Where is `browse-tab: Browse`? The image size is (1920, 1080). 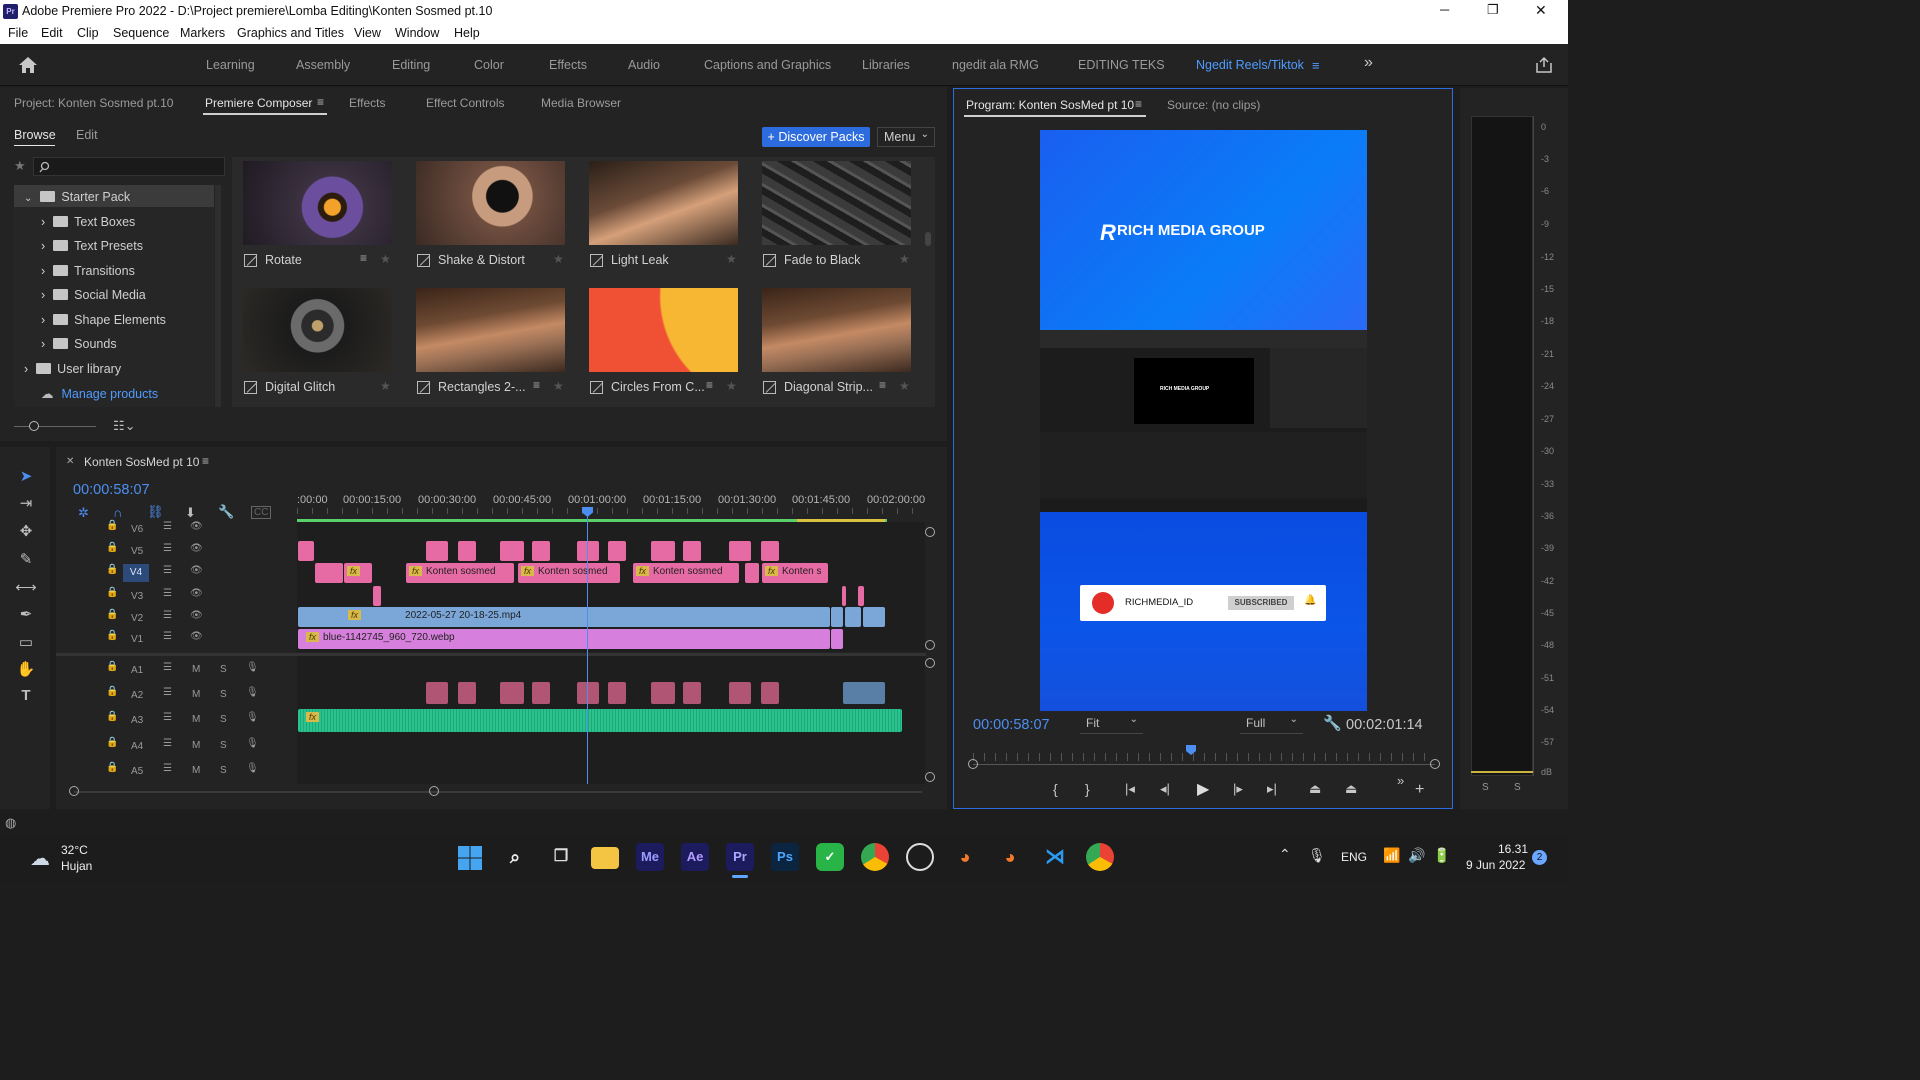 browse-tab: Browse is located at coordinates (35, 135).